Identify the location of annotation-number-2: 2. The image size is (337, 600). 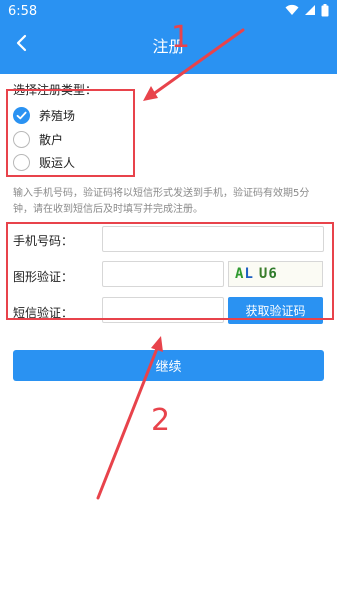
(161, 420).